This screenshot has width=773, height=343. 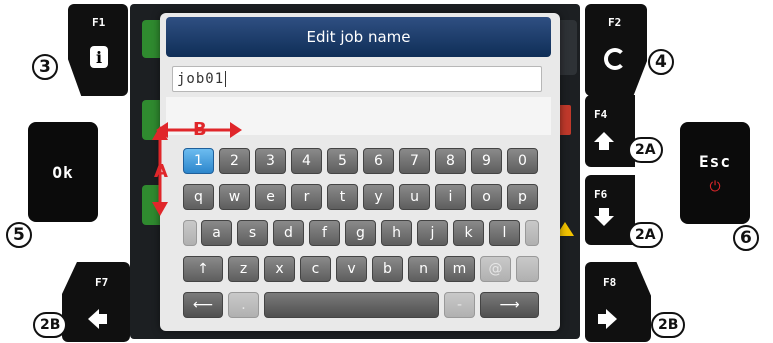 I want to click on key-6: 6, so click(x=378, y=161).